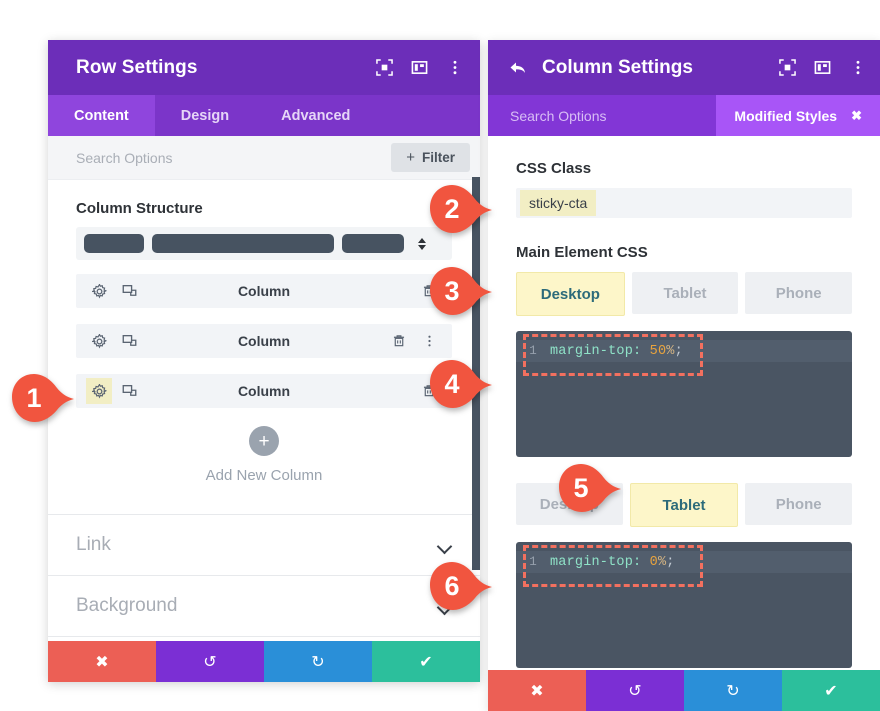  I want to click on structure-stepper-icon, so click(422, 243).